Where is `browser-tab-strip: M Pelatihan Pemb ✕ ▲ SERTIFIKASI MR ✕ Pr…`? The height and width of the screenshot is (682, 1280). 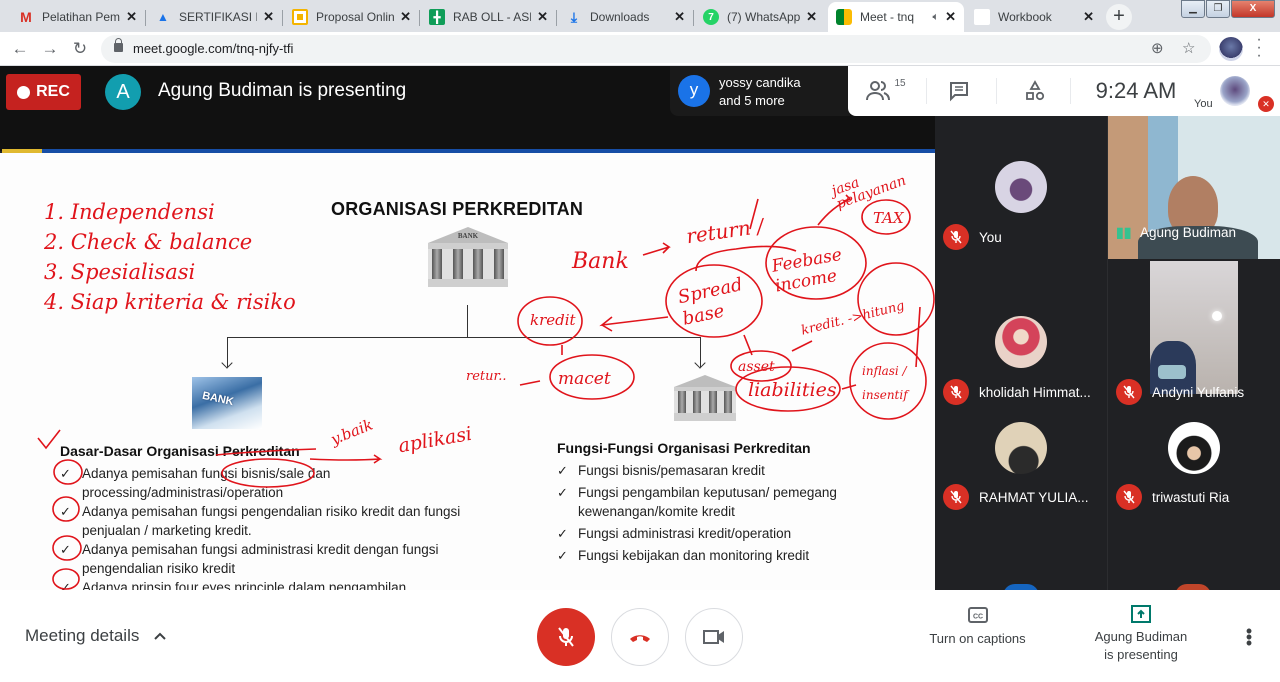 browser-tab-strip: M Pelatihan Pemb ✕ ▲ SERTIFIKASI MR ✕ Pr… is located at coordinates (640, 16).